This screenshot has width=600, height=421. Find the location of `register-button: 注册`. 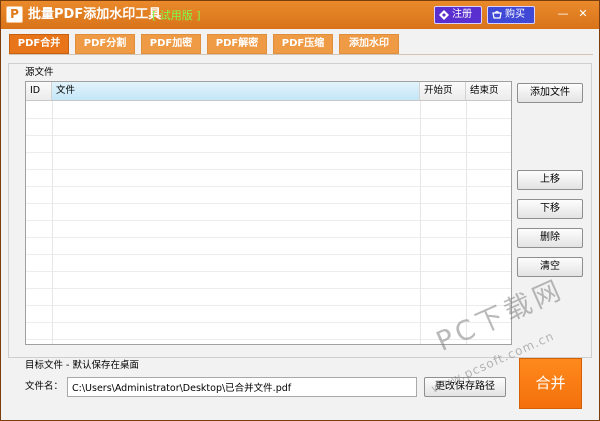

register-button: 注册 is located at coordinates (458, 15).